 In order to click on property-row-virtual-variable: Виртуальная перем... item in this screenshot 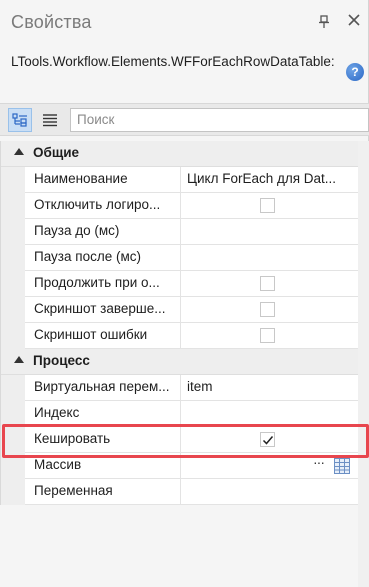, I will do `click(179, 388)`.